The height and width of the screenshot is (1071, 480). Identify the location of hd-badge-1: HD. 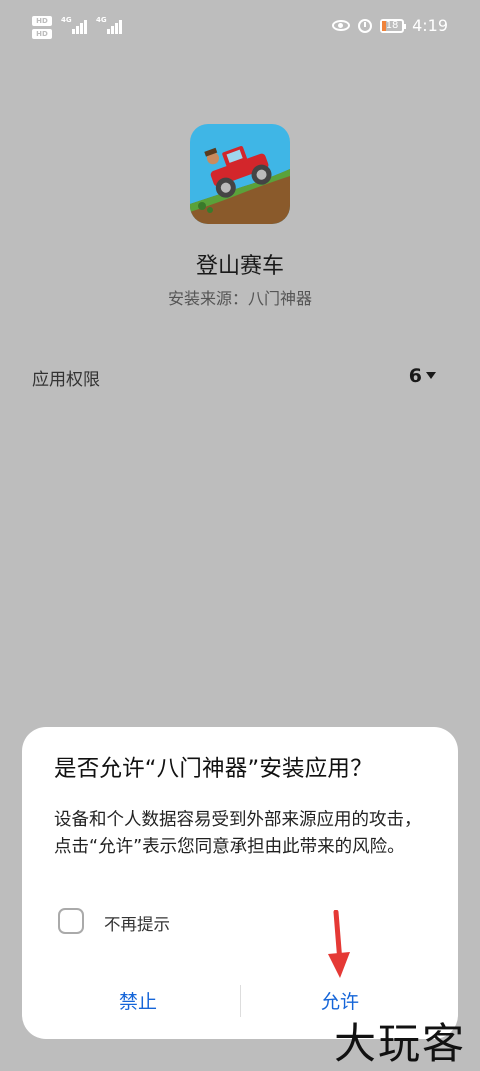
(42, 21).